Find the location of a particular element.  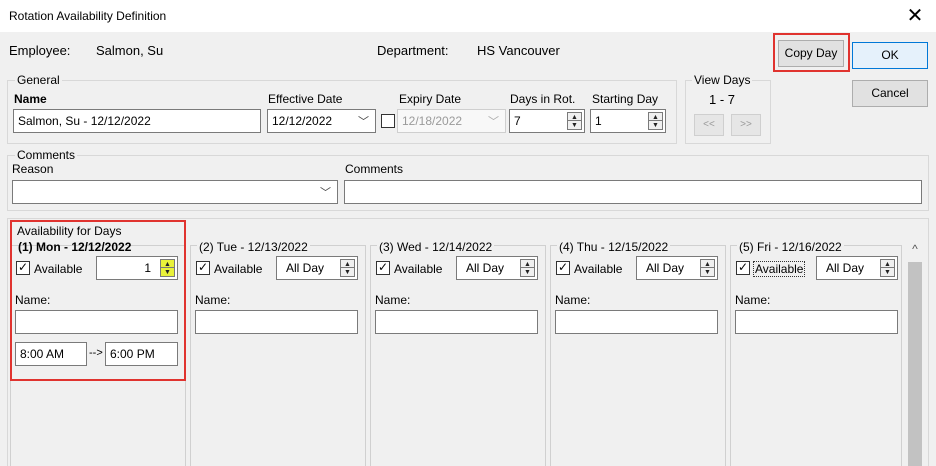

day-title-1: (1) Mon - 12/12/2022 is located at coordinates (75, 247).